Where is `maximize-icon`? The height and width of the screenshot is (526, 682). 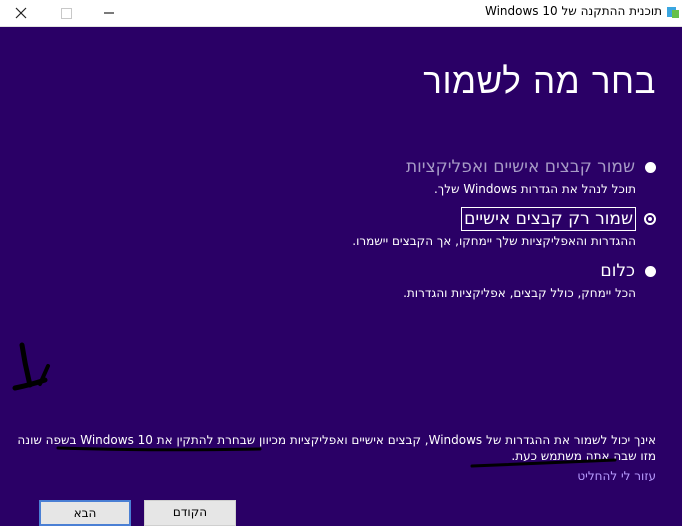
maximize-icon is located at coordinates (66, 13).